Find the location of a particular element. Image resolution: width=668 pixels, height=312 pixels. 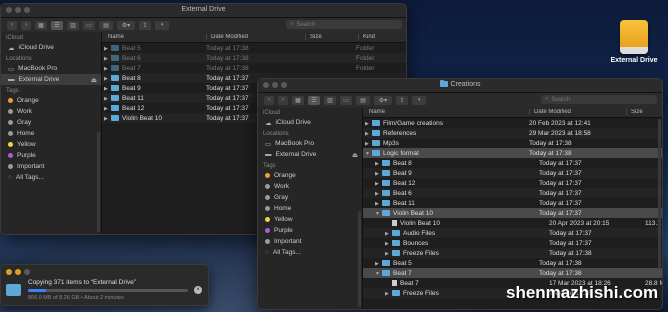

table-row: ▶ Beat 5 Today at 17:38 is located at coordinates (512, 263).